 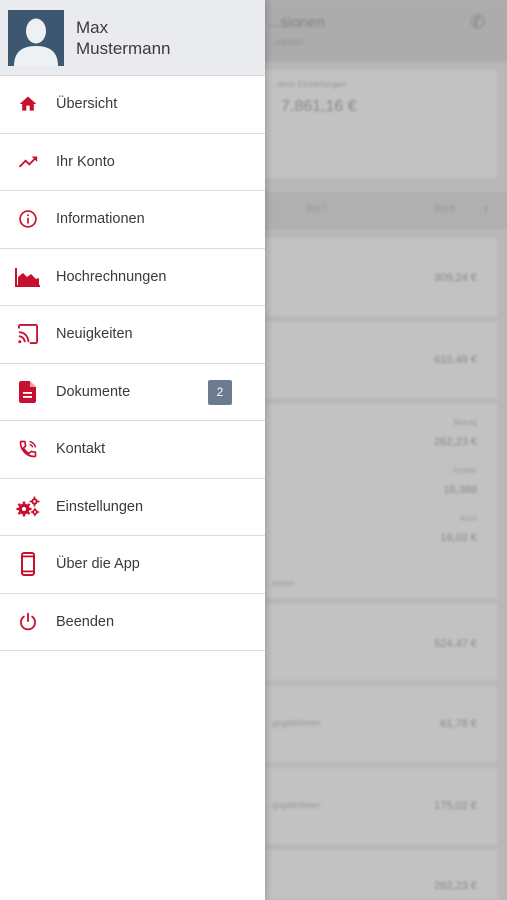 What do you see at coordinates (28, 162) in the screenshot?
I see `trending-up-icon` at bounding box center [28, 162].